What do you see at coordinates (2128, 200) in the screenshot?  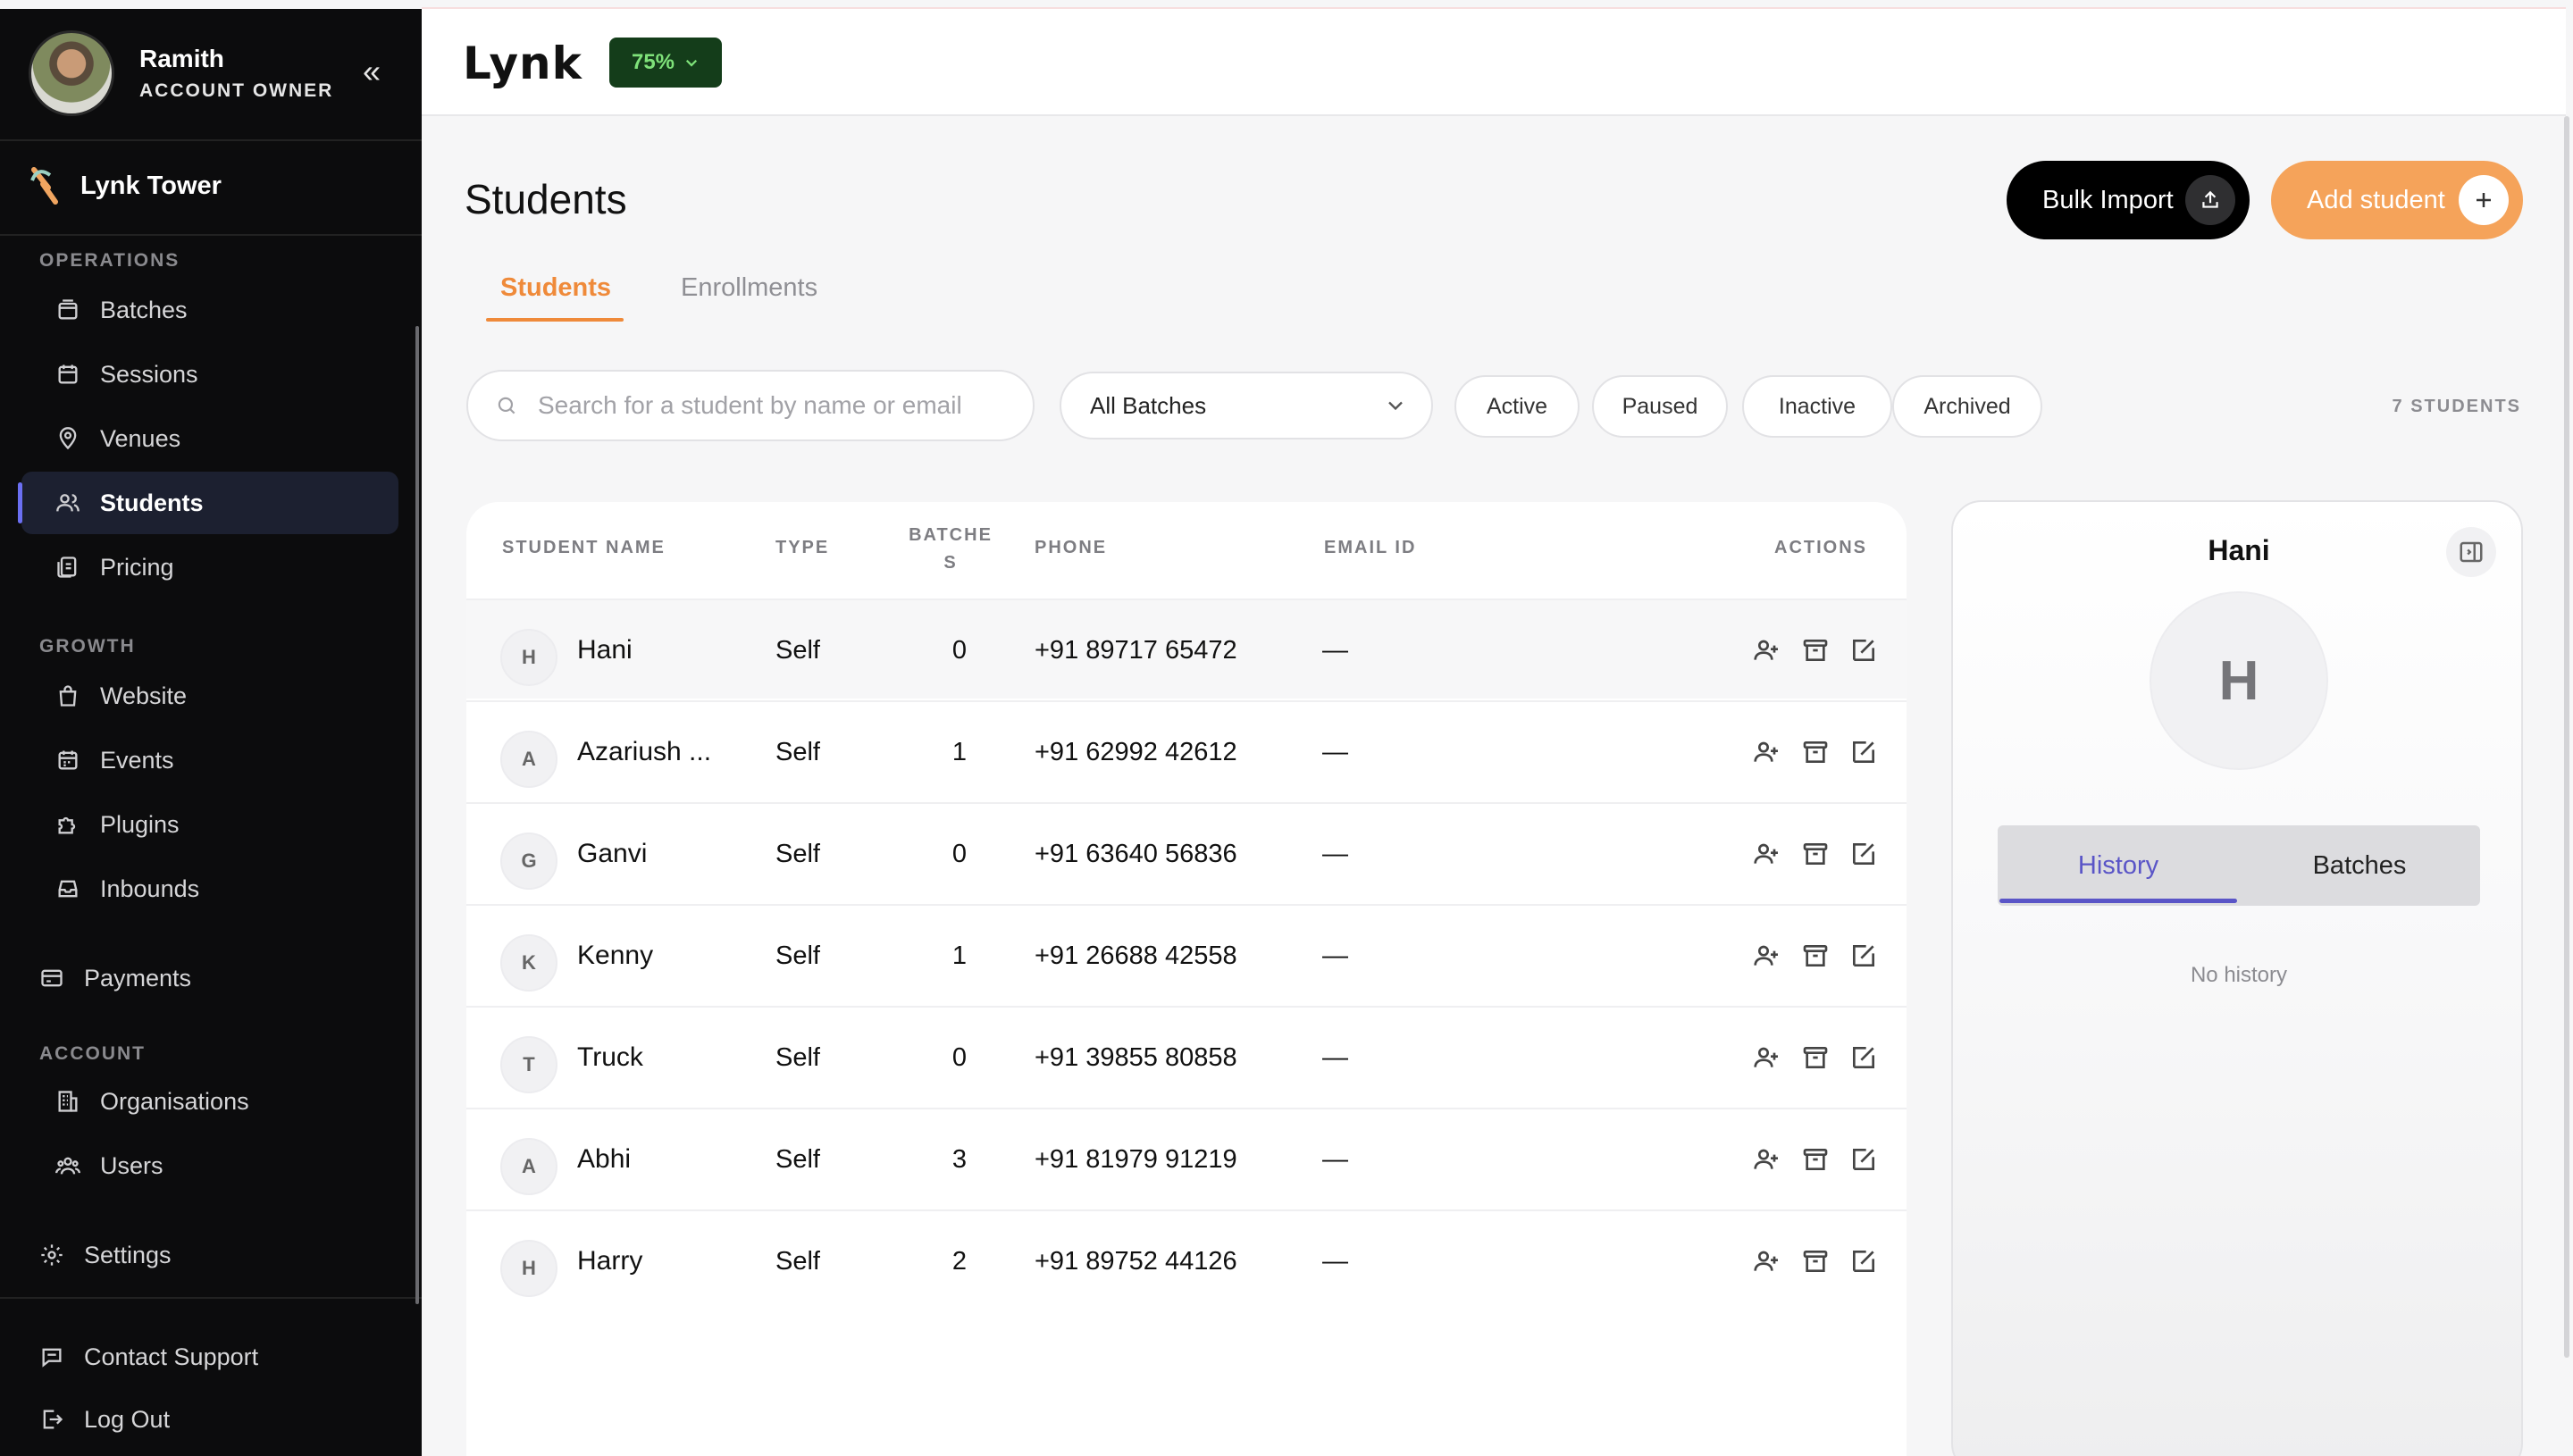 I see `bulk-import-button: Bulk Import` at bounding box center [2128, 200].